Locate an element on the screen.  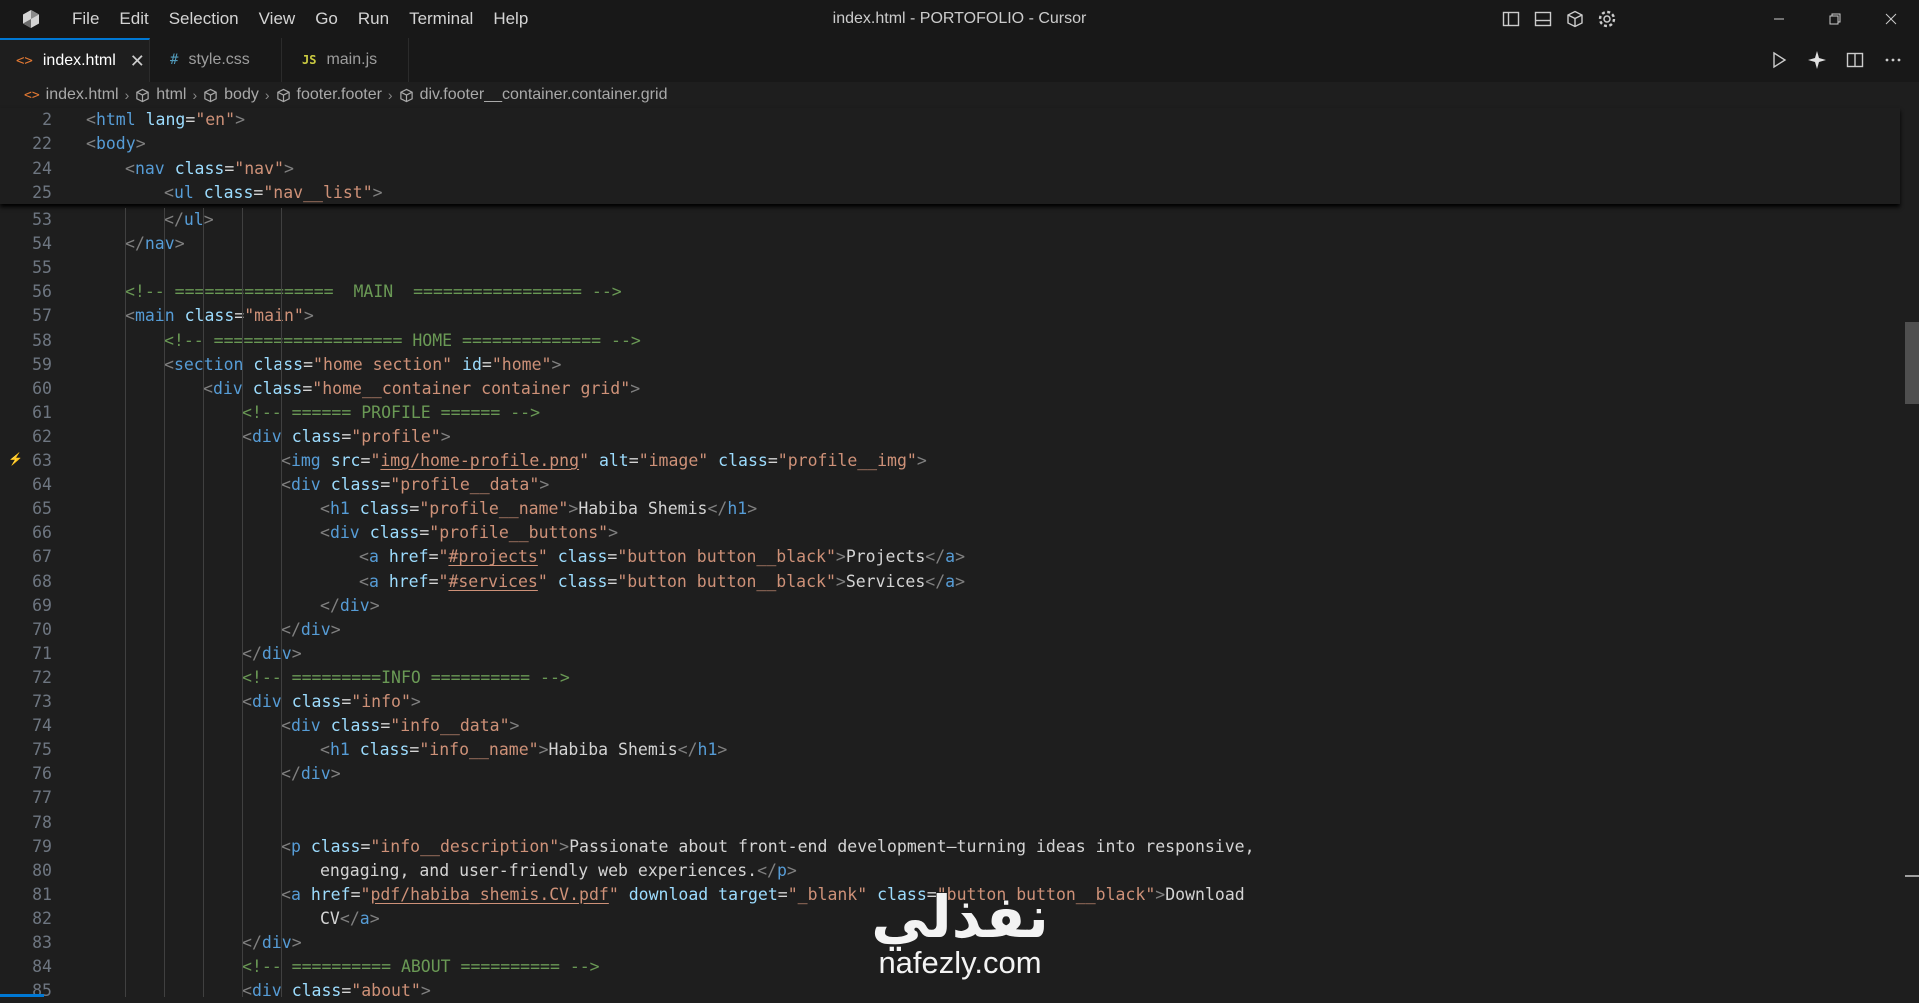
line-source: <!-- ========== ABOUT ========== --> is located at coordinates (421, 967).